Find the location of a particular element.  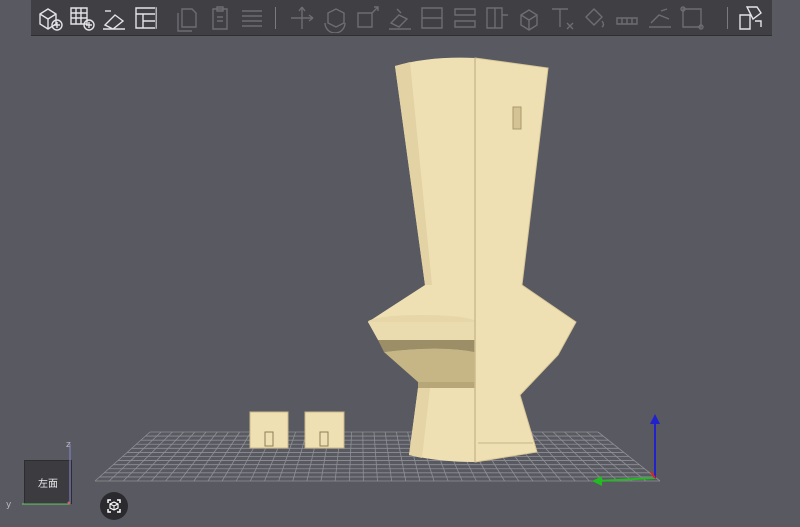

camera-view-icon is located at coordinates (114, 506).